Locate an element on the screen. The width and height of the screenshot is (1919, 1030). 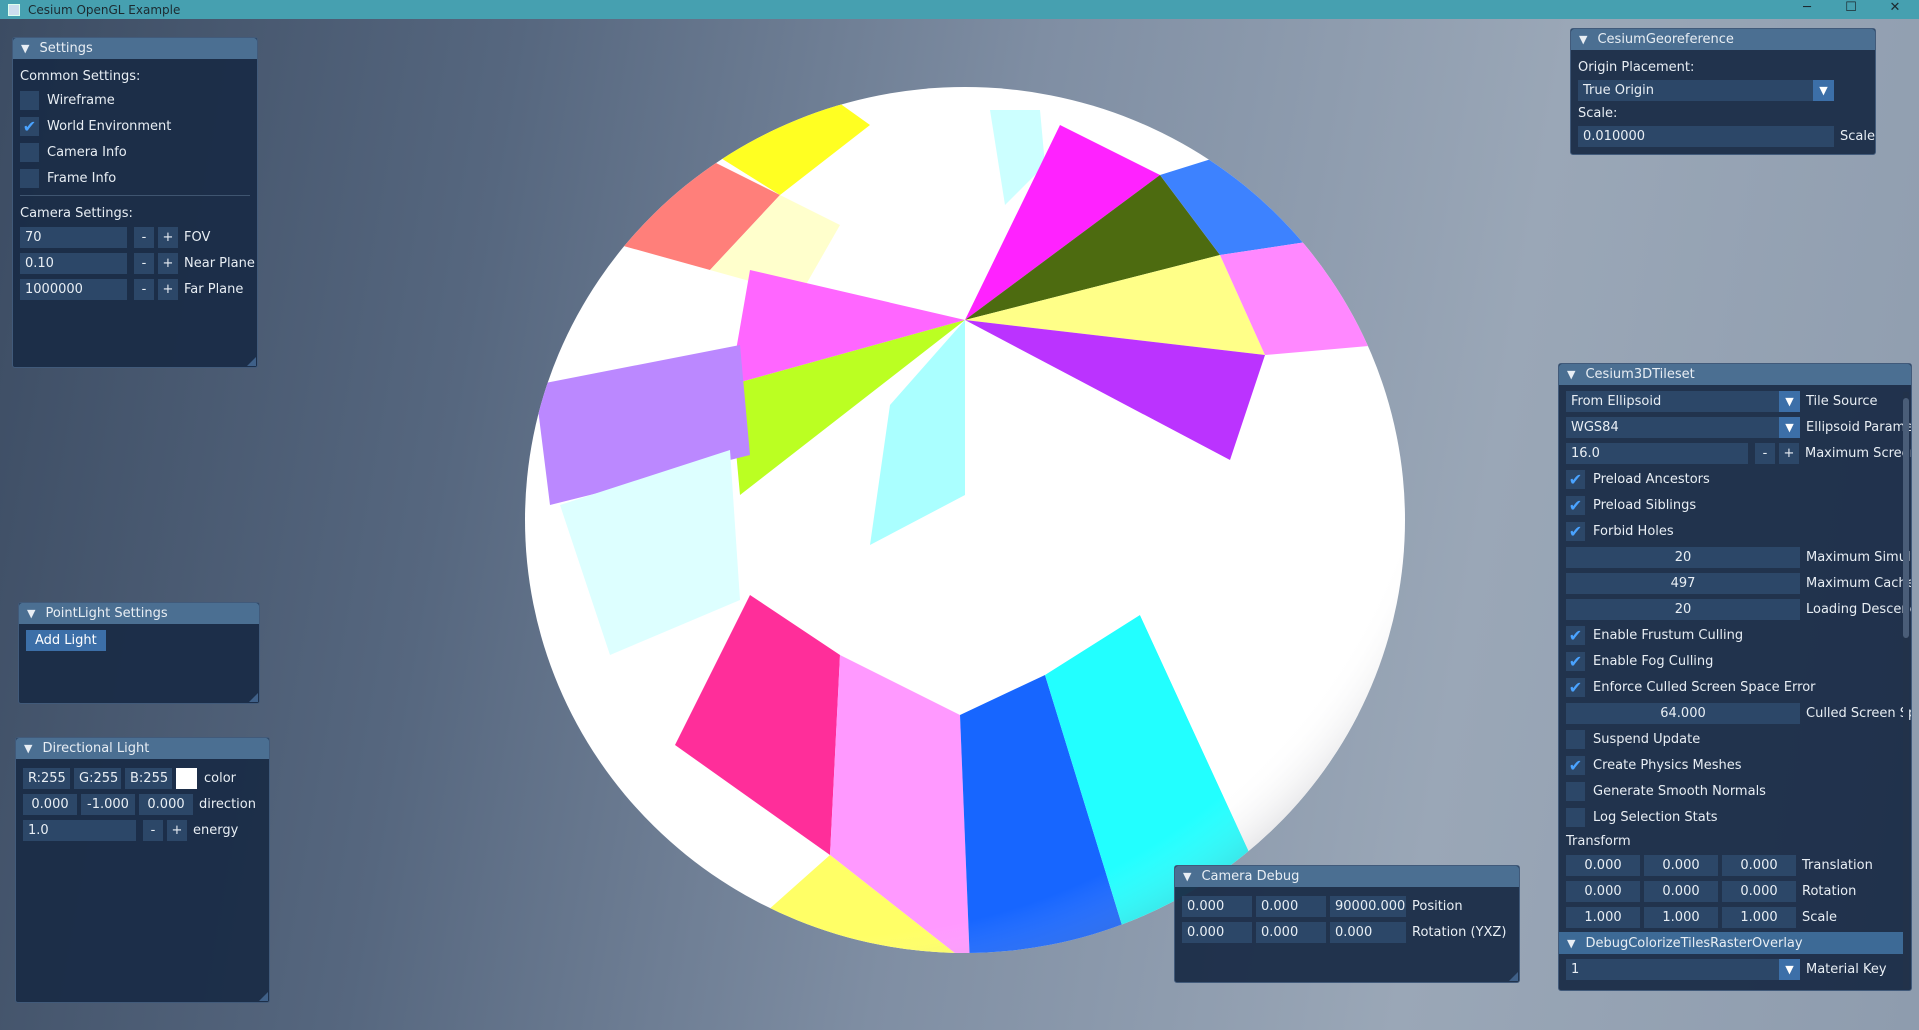
position-z-input: 90000.000 is located at coordinates (1368, 906).